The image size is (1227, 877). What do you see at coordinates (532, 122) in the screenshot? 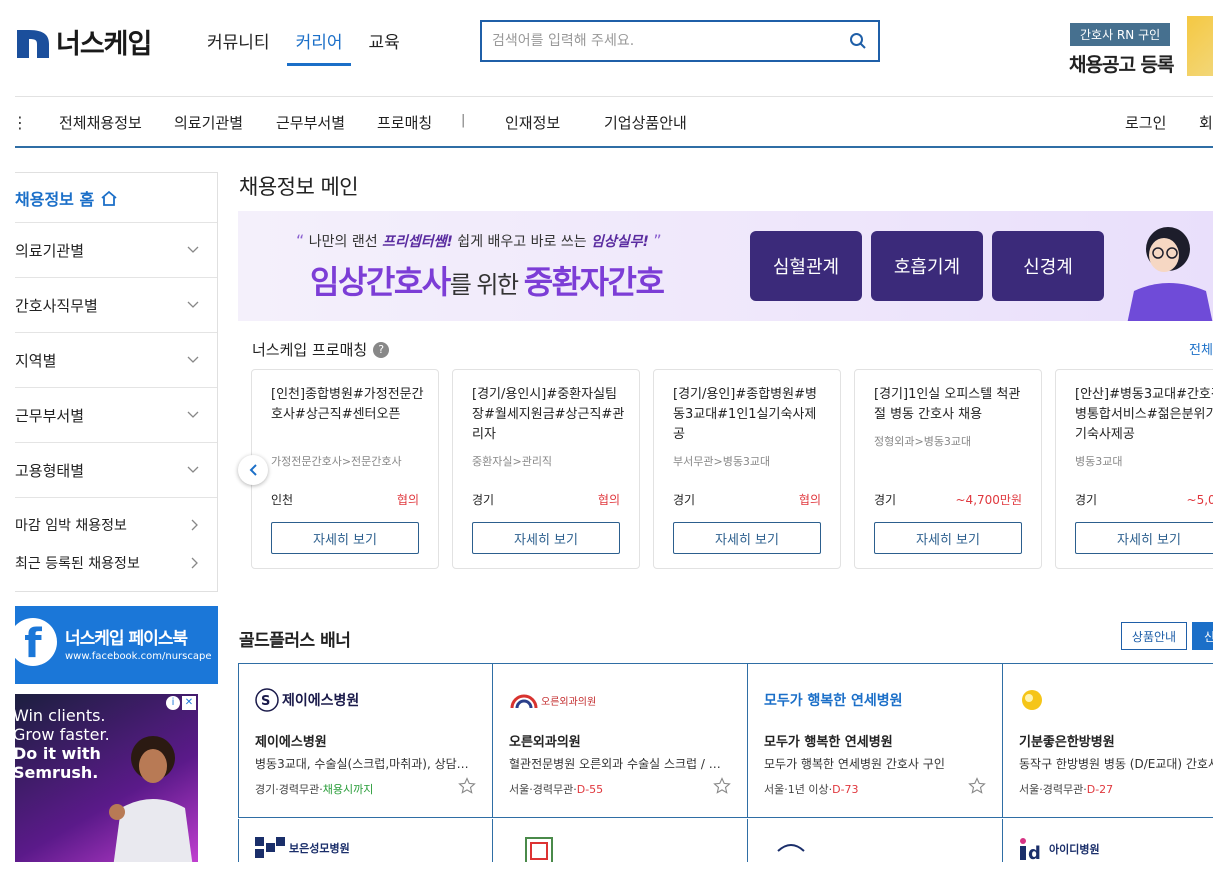
I see `subnav-talent: 인재정보` at bounding box center [532, 122].